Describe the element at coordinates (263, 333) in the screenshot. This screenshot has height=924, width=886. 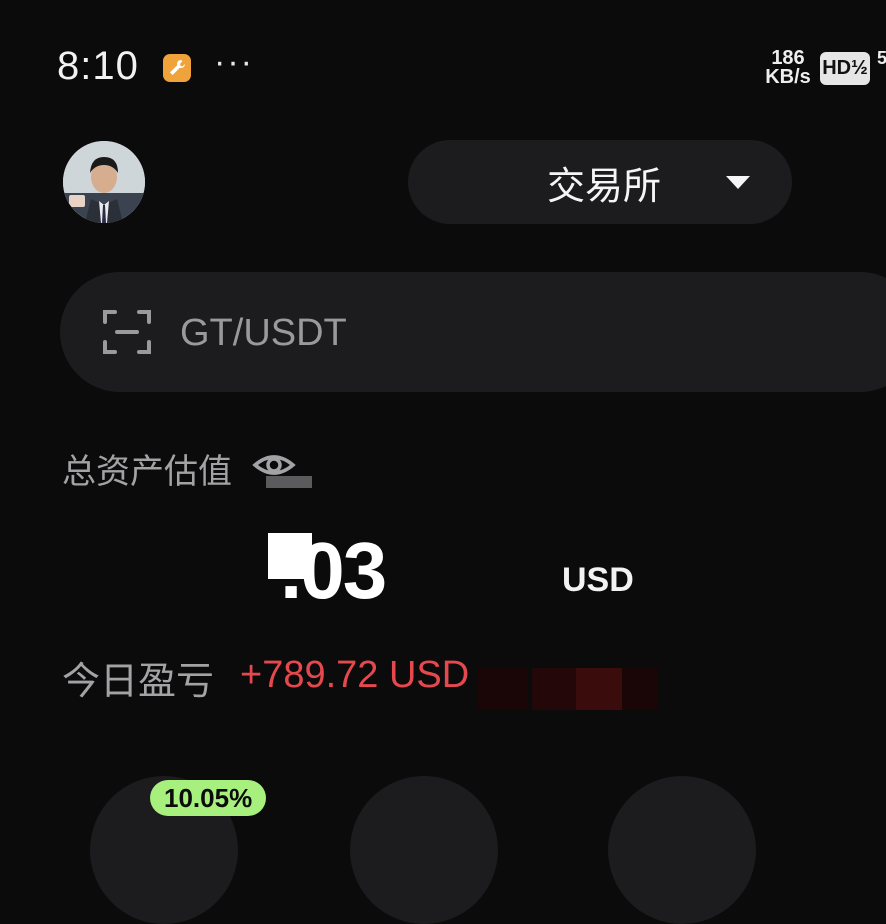
I see `search-placeholder: GT/USDT` at that location.